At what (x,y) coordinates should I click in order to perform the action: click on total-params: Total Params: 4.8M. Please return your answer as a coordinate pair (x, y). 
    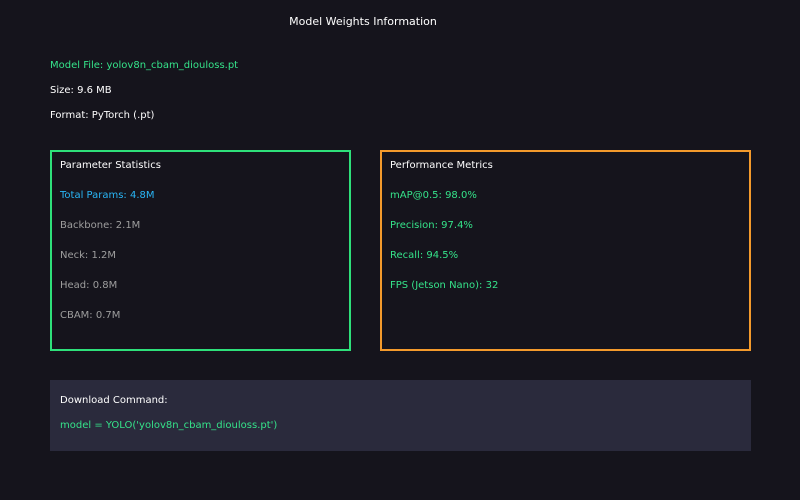
    Looking at the image, I should click on (107, 195).